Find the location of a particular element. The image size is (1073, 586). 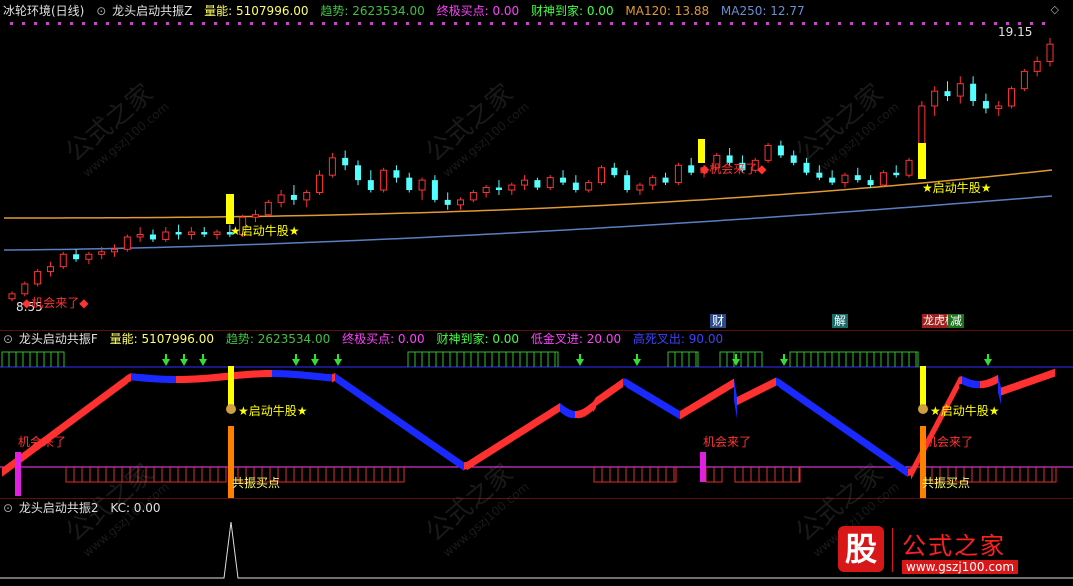

marker-jian: 减 is located at coordinates (956, 321).